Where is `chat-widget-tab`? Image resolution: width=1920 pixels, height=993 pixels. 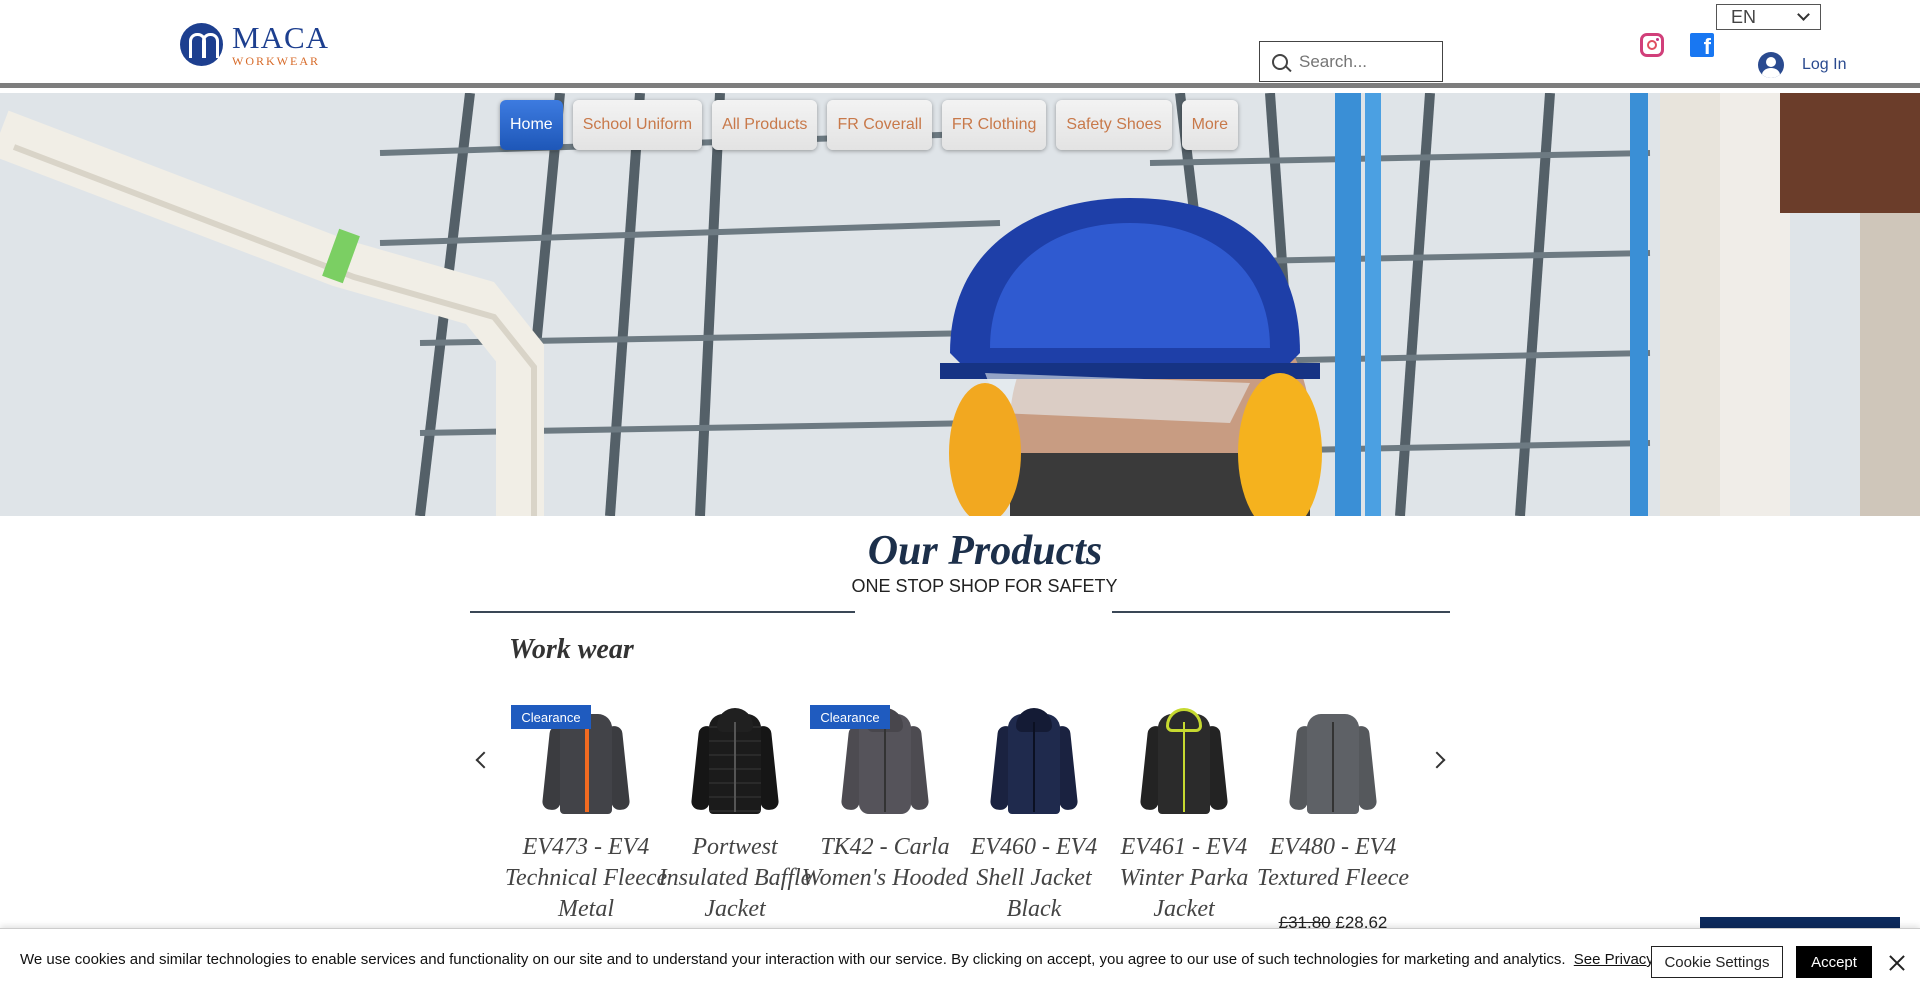
chat-widget-tab is located at coordinates (1800, 922).